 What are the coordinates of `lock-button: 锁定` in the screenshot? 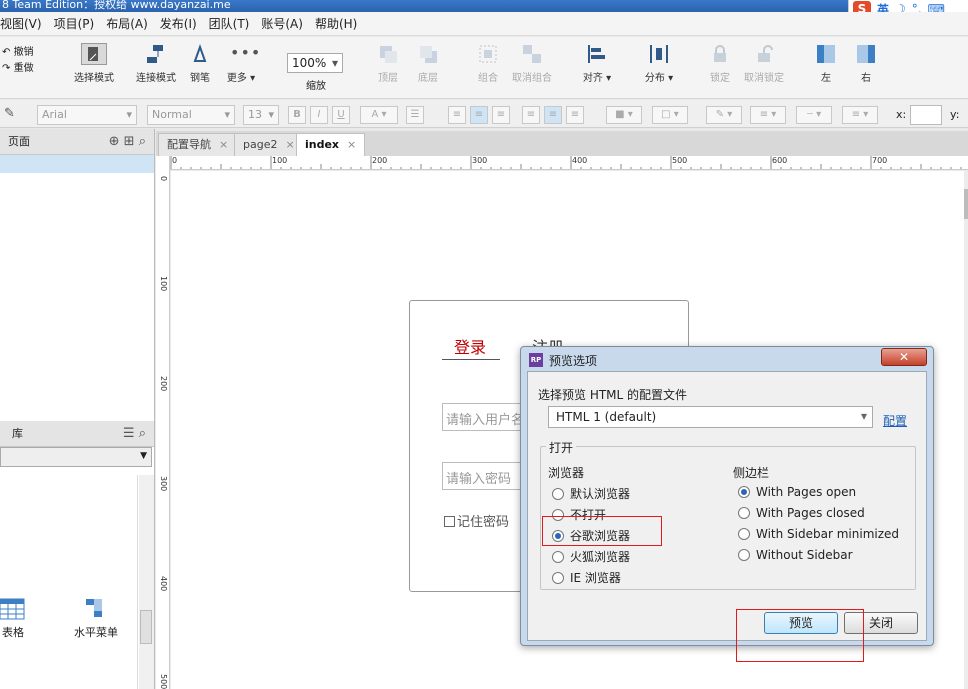 It's located at (720, 63).